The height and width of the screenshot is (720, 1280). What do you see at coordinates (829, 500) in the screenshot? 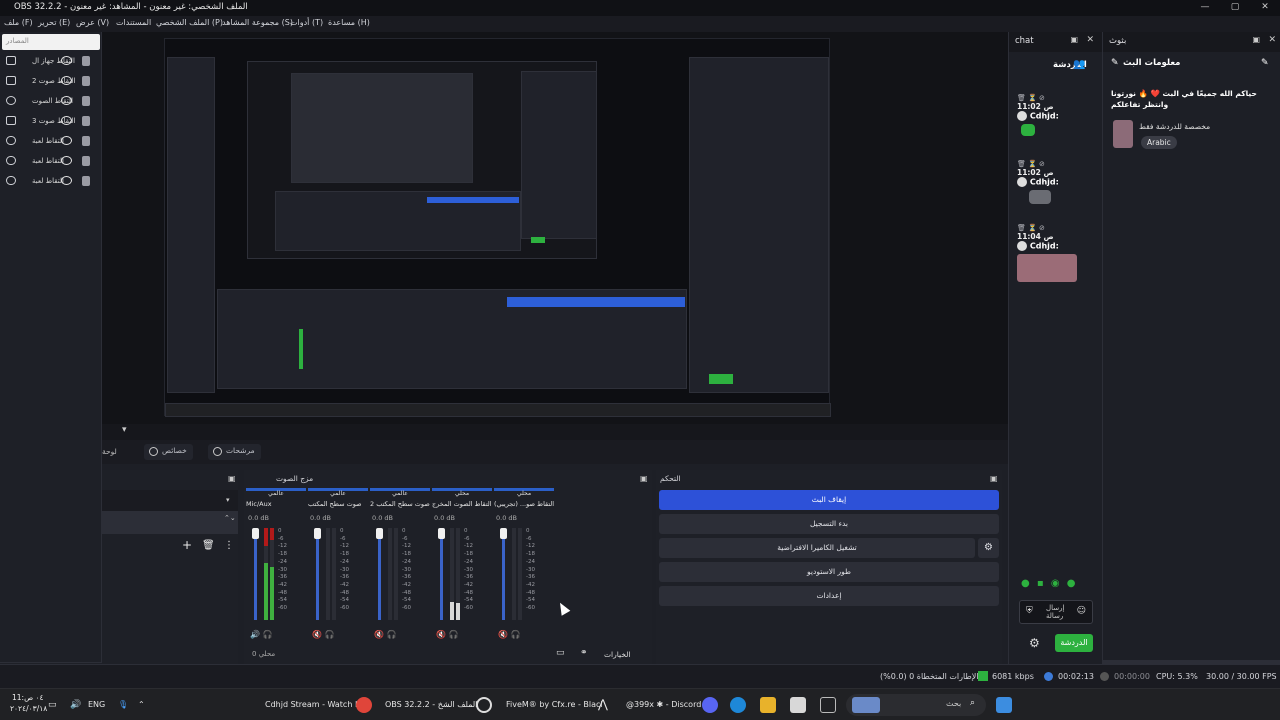
I see `stop-stream-button: إيقاف البث` at bounding box center [829, 500].